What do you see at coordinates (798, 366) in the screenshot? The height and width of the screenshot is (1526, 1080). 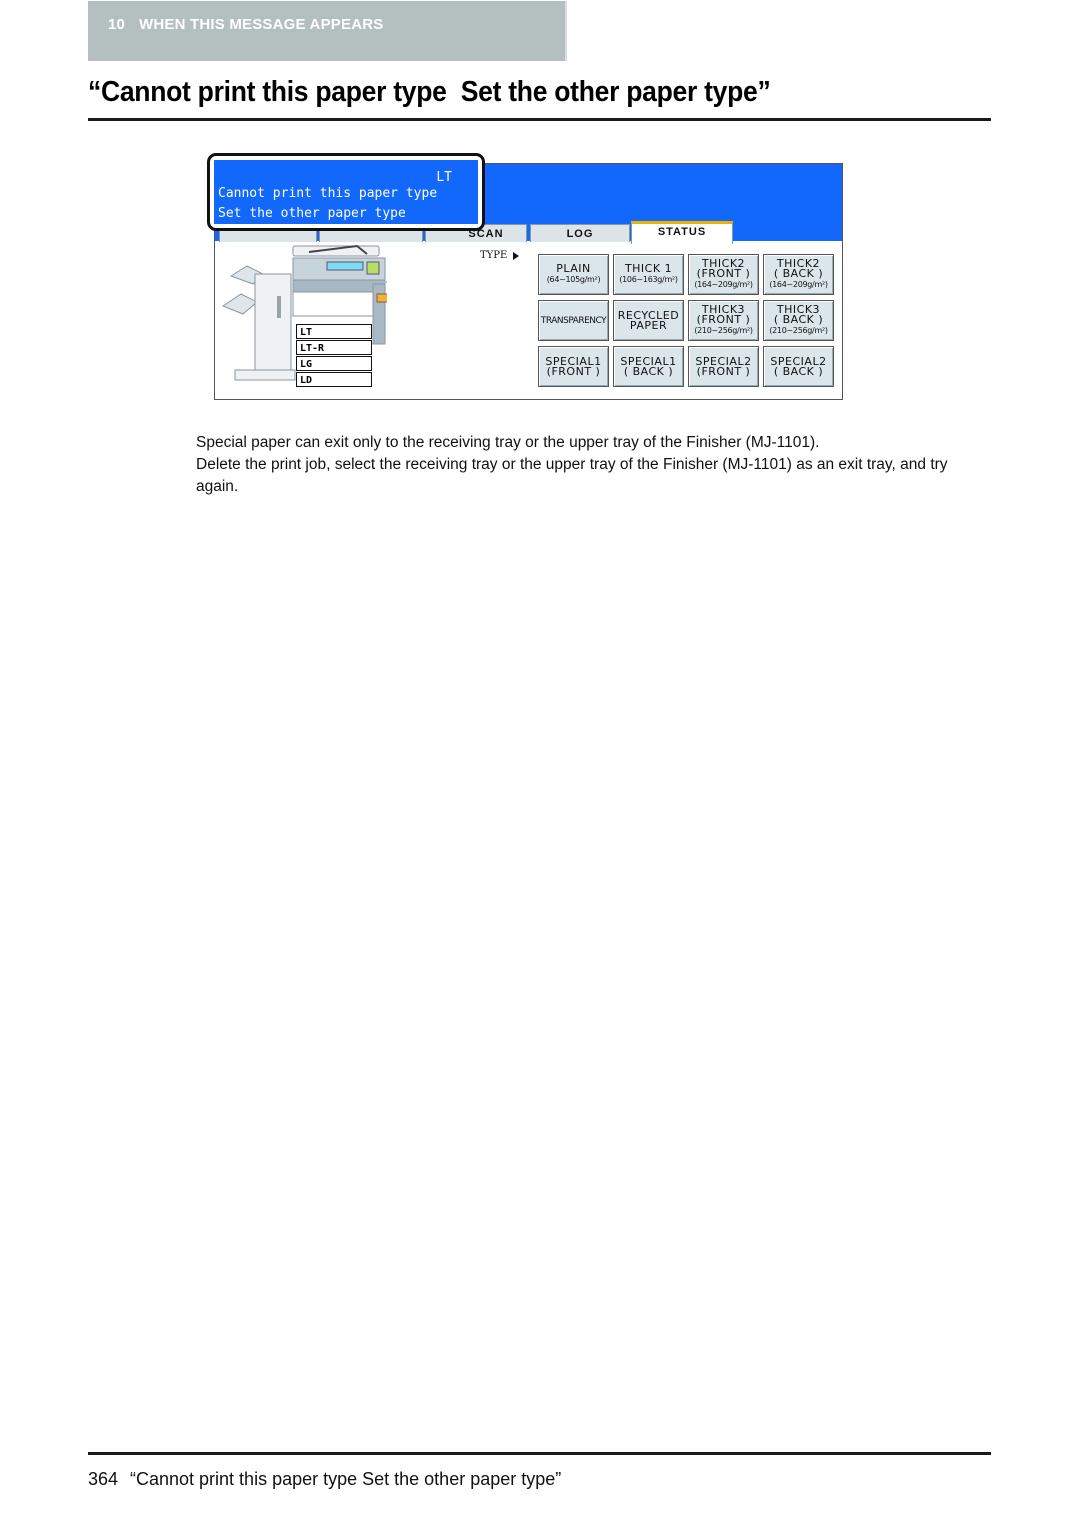 I see `paper-type-special2-back-button: SPECIAL2 ( BACK )` at bounding box center [798, 366].